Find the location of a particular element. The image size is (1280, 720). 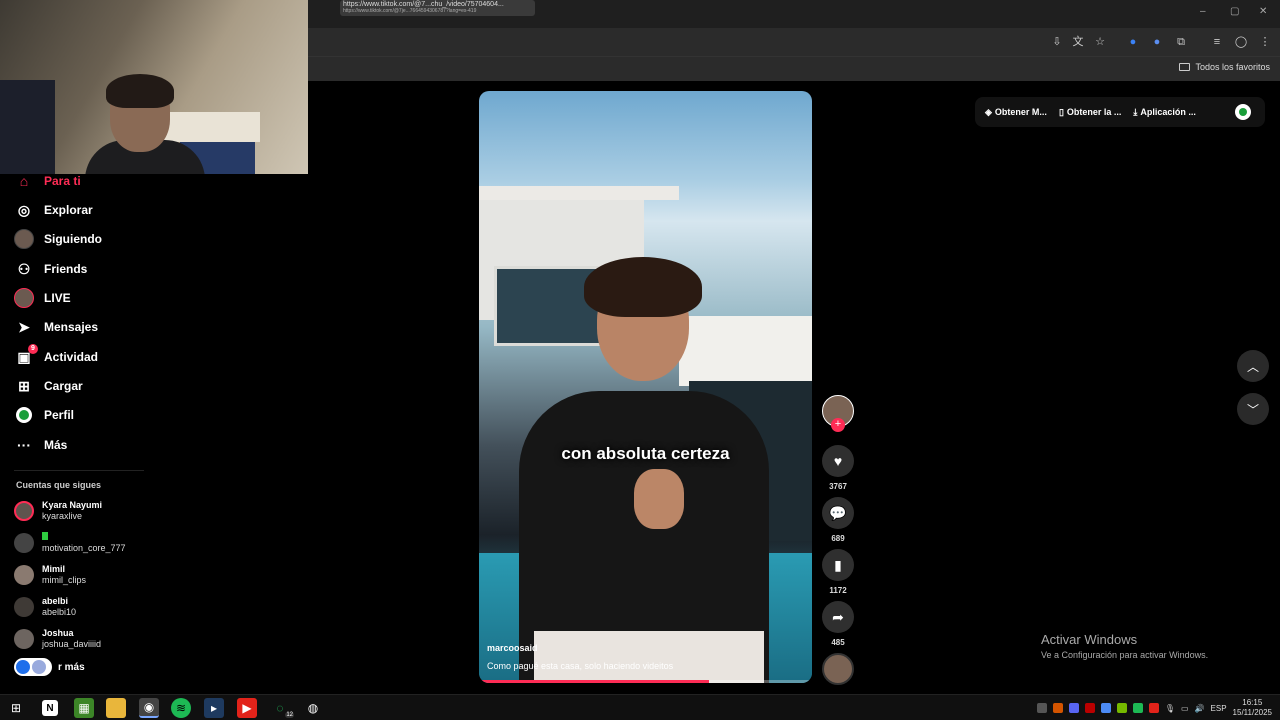

sidebar-item-mas: ··· Más is located at coordinates (40, 445).